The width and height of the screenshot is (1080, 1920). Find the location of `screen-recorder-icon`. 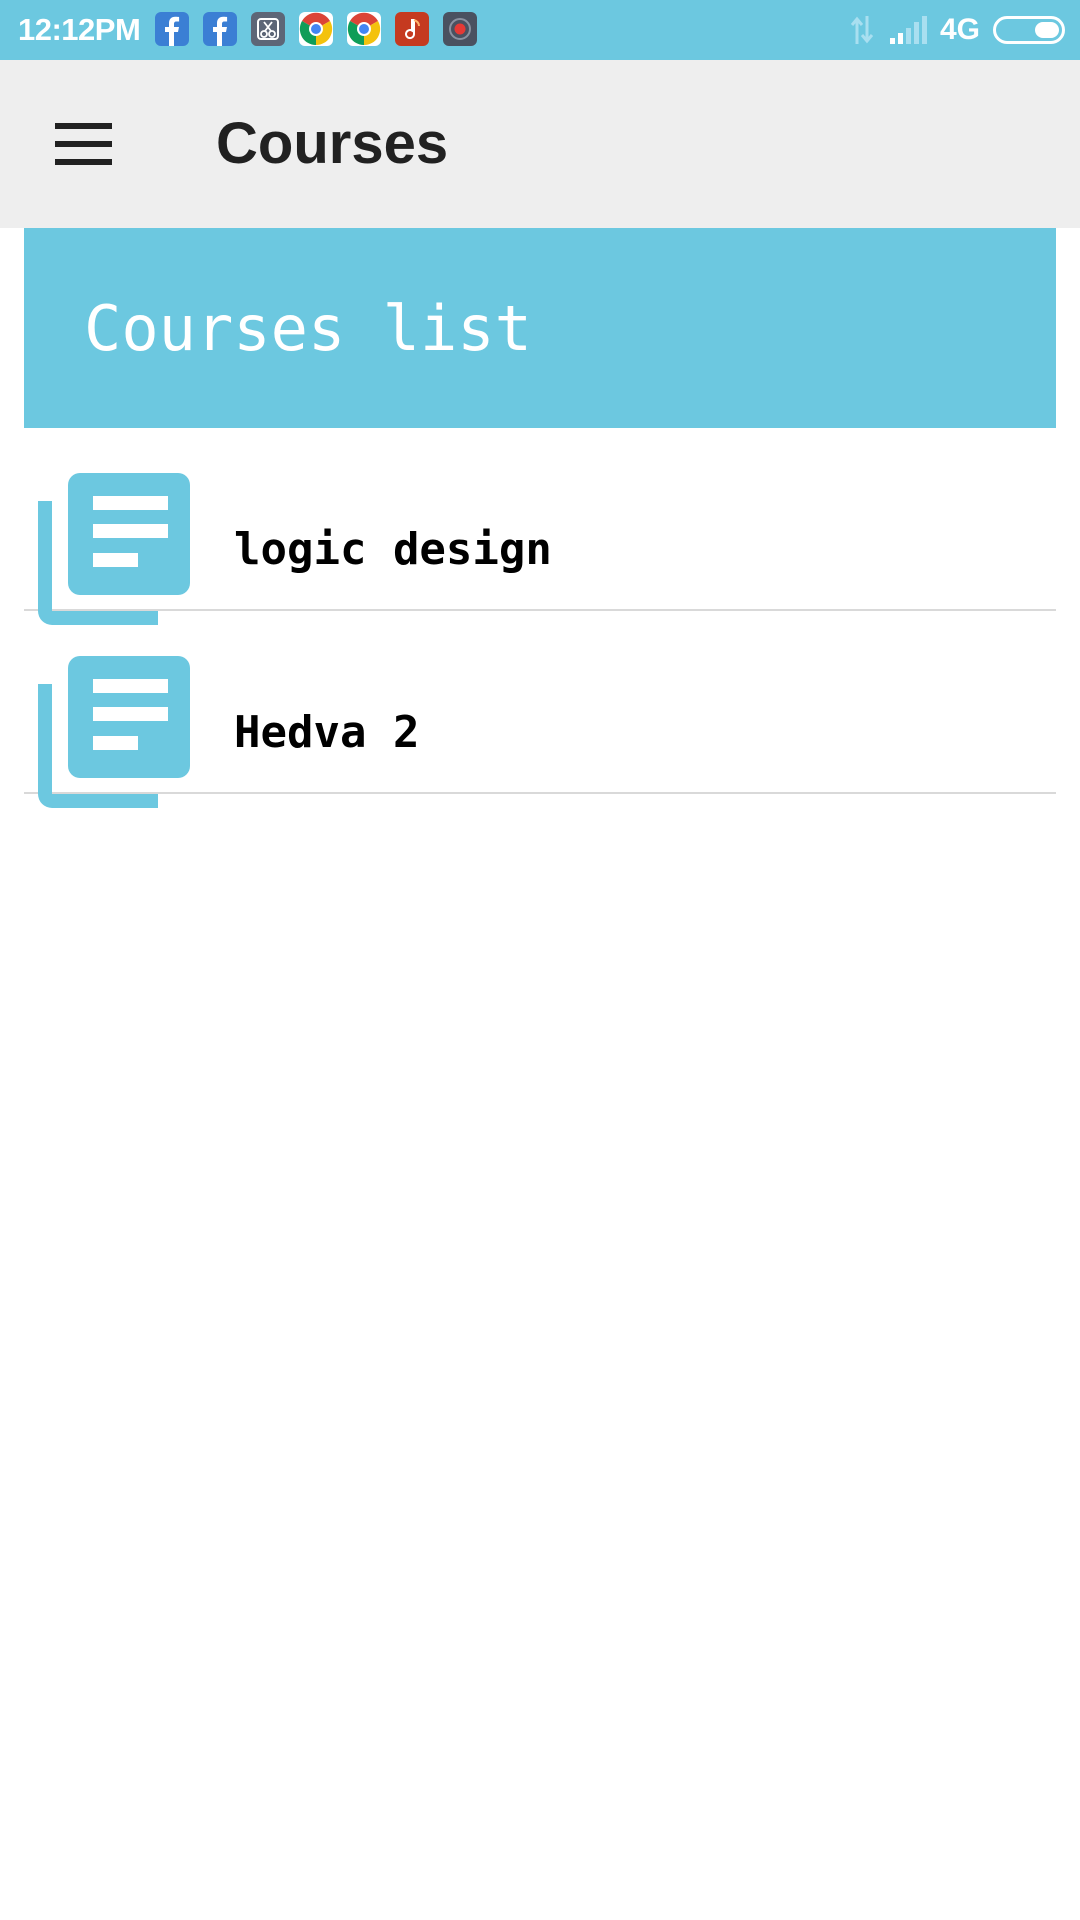

screen-recorder-icon is located at coordinates (460, 29).